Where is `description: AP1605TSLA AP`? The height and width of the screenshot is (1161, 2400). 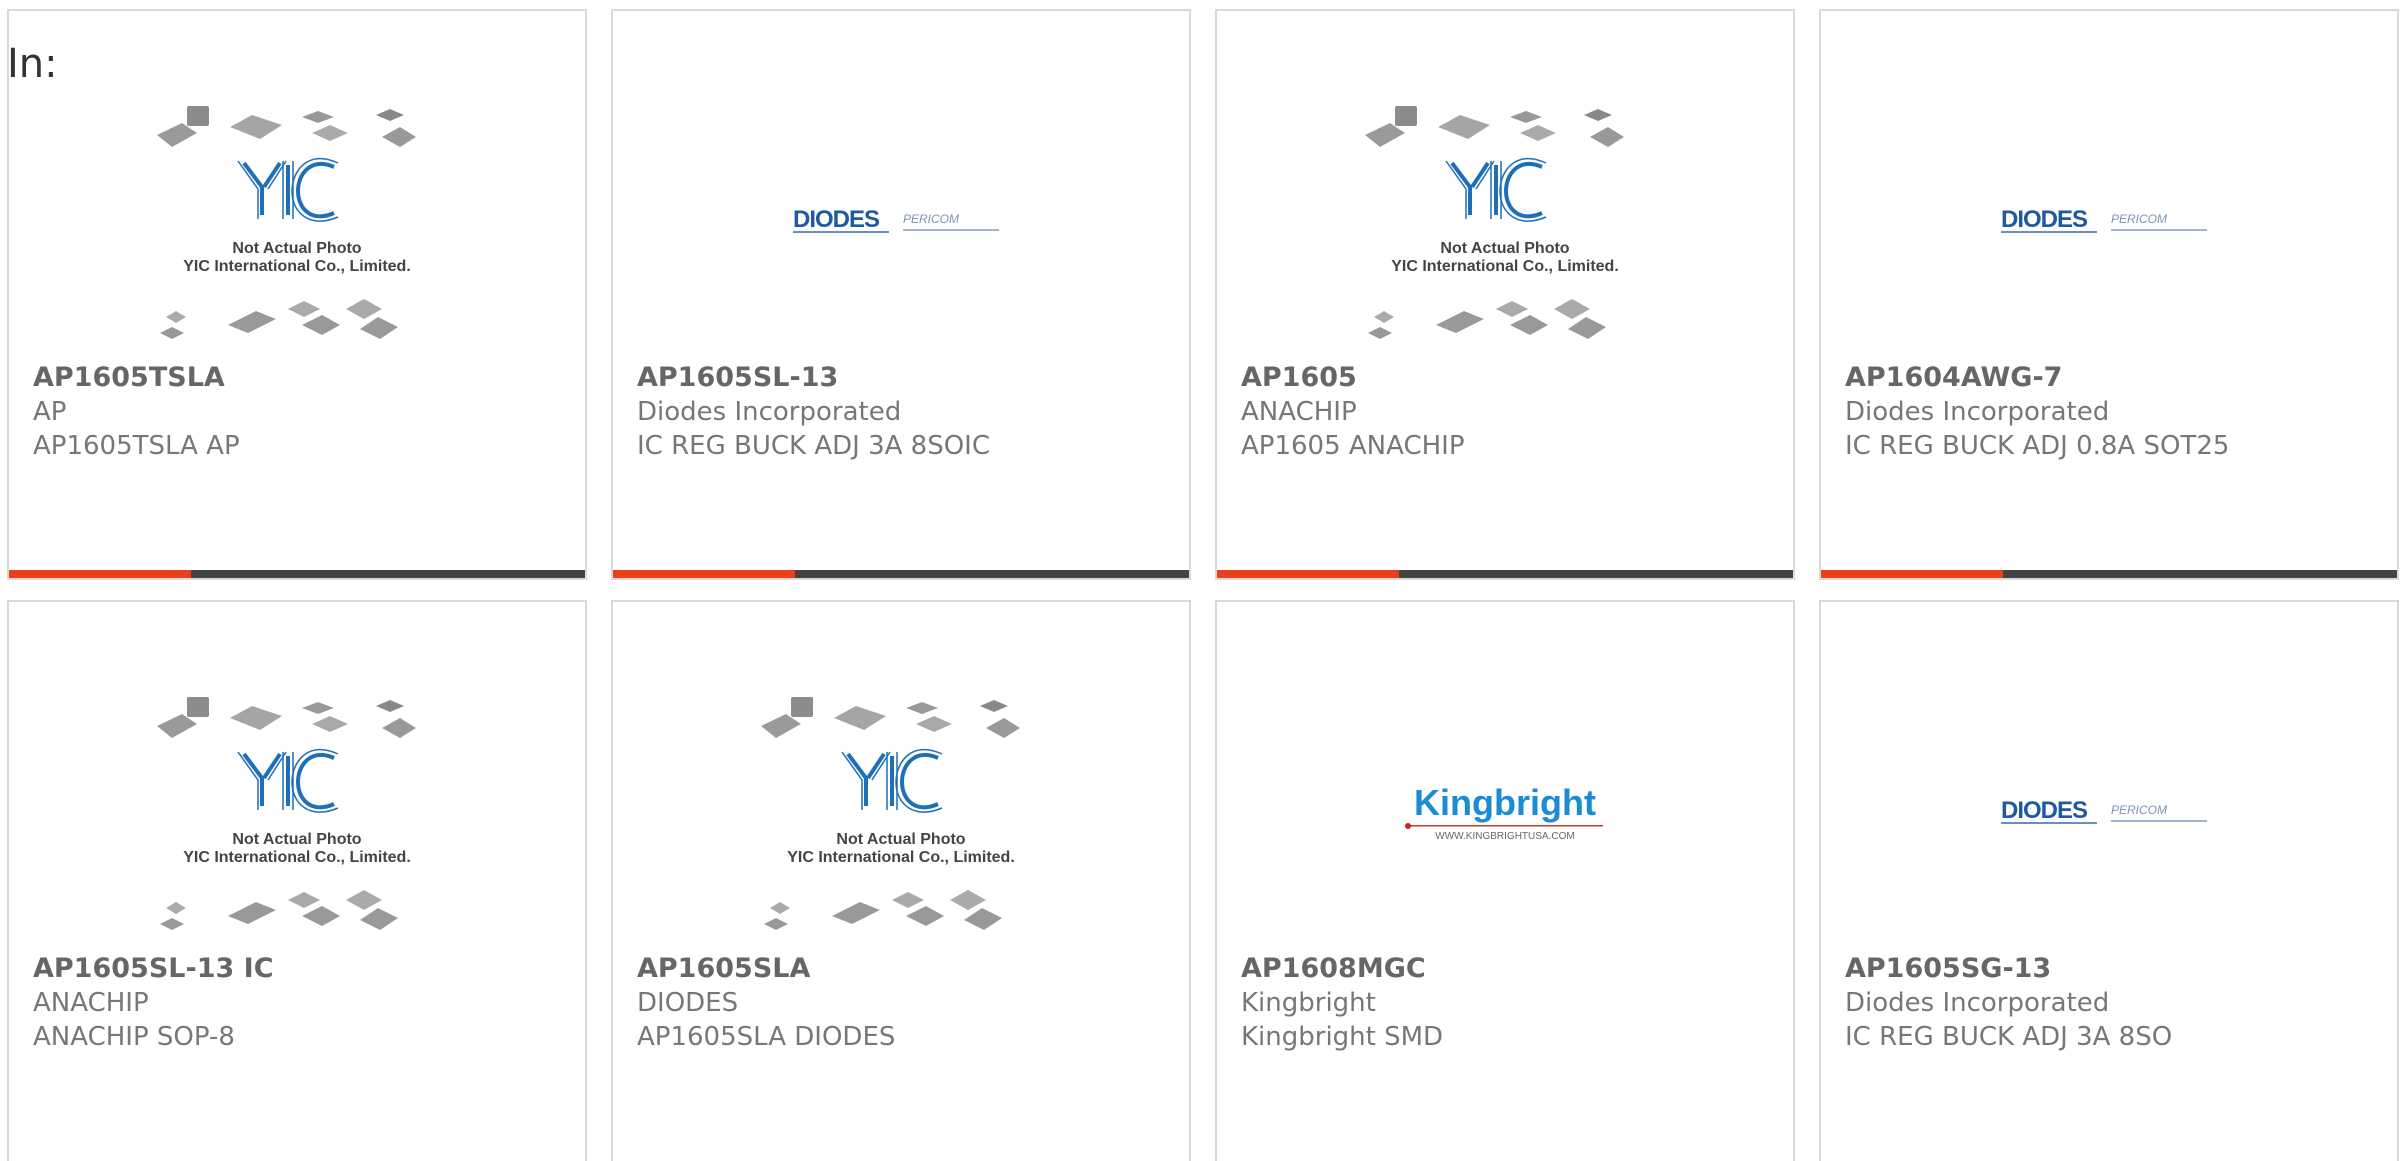 description: AP1605TSLA AP is located at coordinates (136, 446).